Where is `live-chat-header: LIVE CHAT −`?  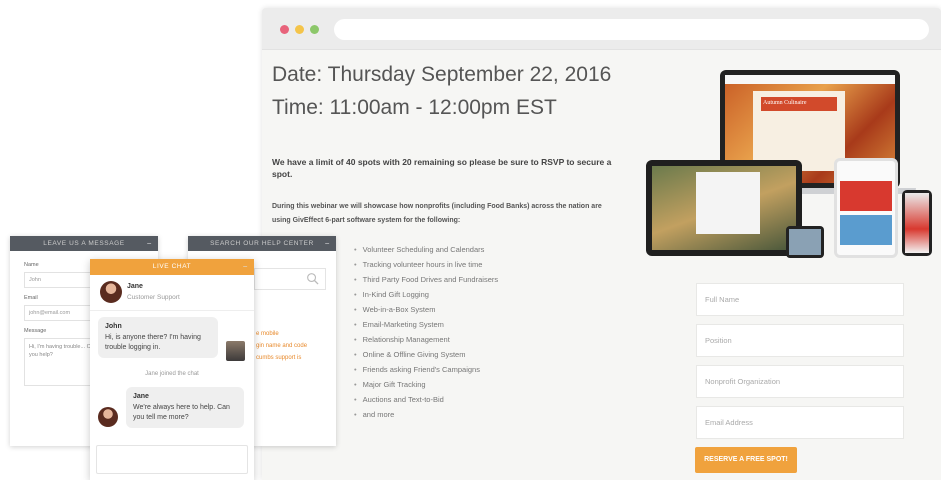
live-chat-header: LIVE CHAT − is located at coordinates (172, 267).